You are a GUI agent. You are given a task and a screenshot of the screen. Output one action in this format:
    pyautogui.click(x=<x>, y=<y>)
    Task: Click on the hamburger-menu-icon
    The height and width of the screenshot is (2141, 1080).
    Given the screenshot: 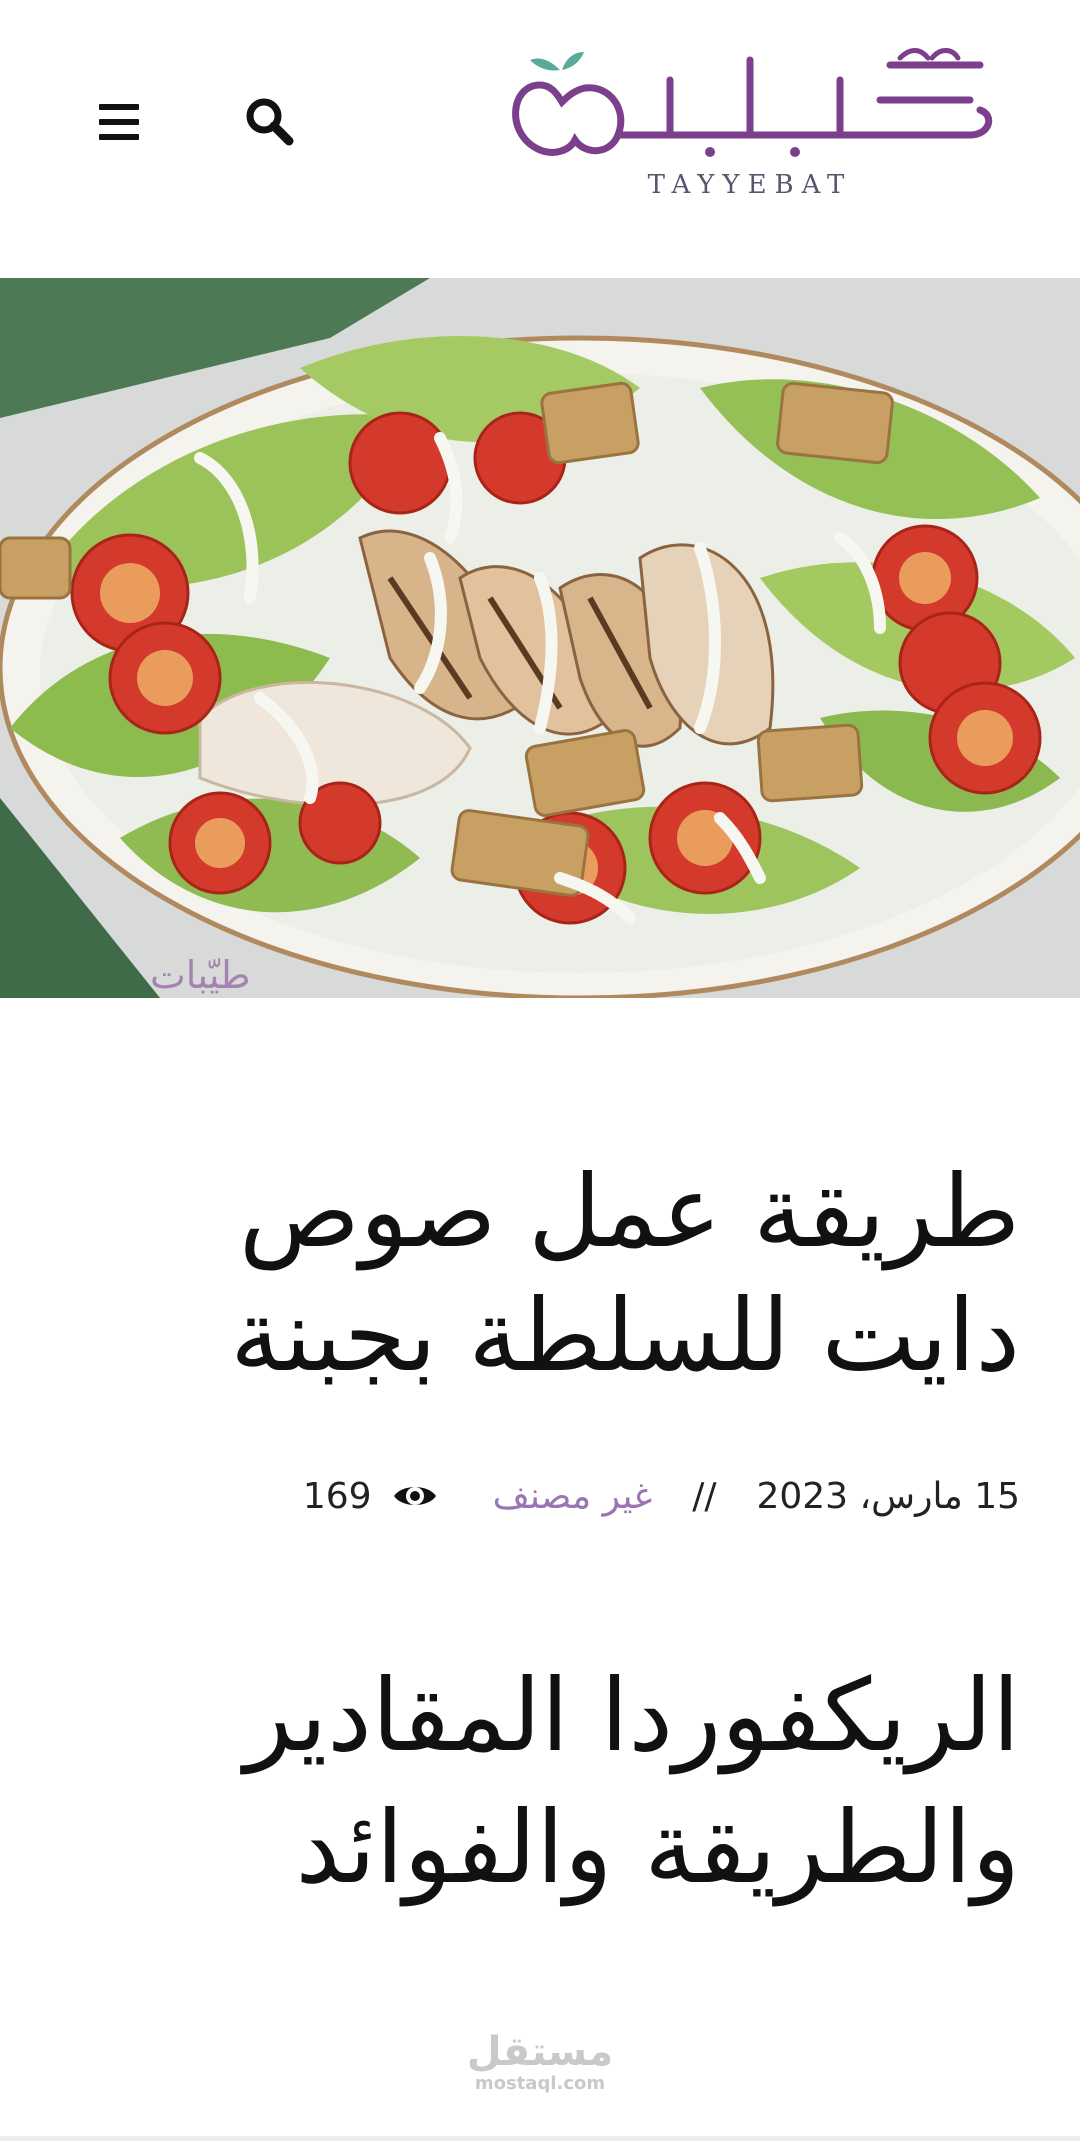 What is the action you would take?
    pyautogui.click(x=119, y=122)
    